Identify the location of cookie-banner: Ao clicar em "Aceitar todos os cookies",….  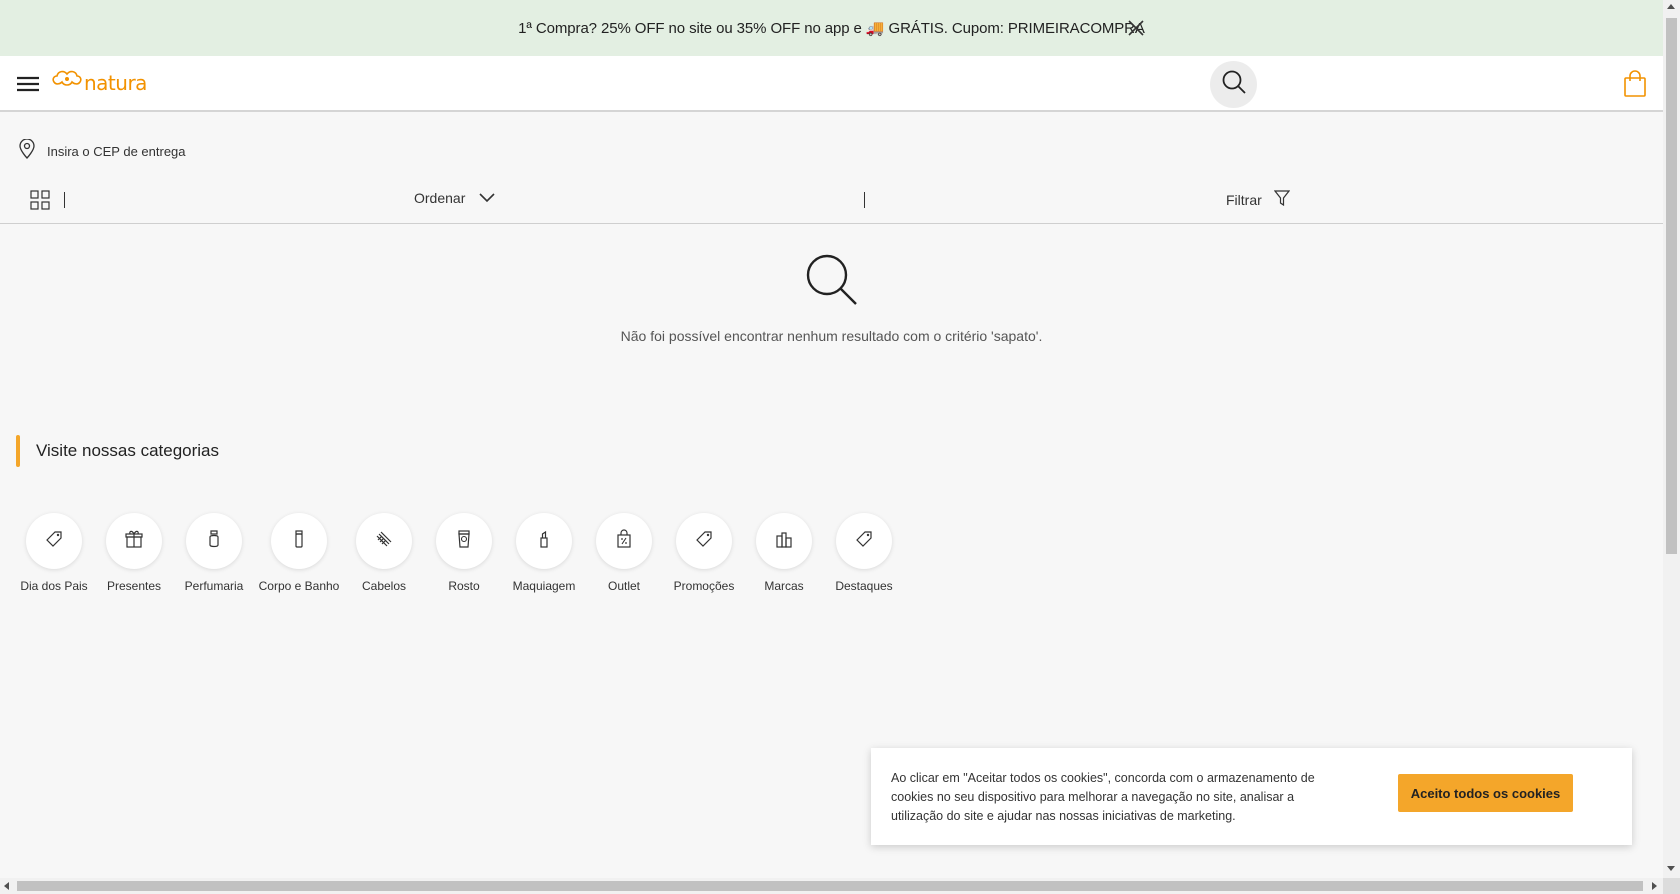
(1251, 796).